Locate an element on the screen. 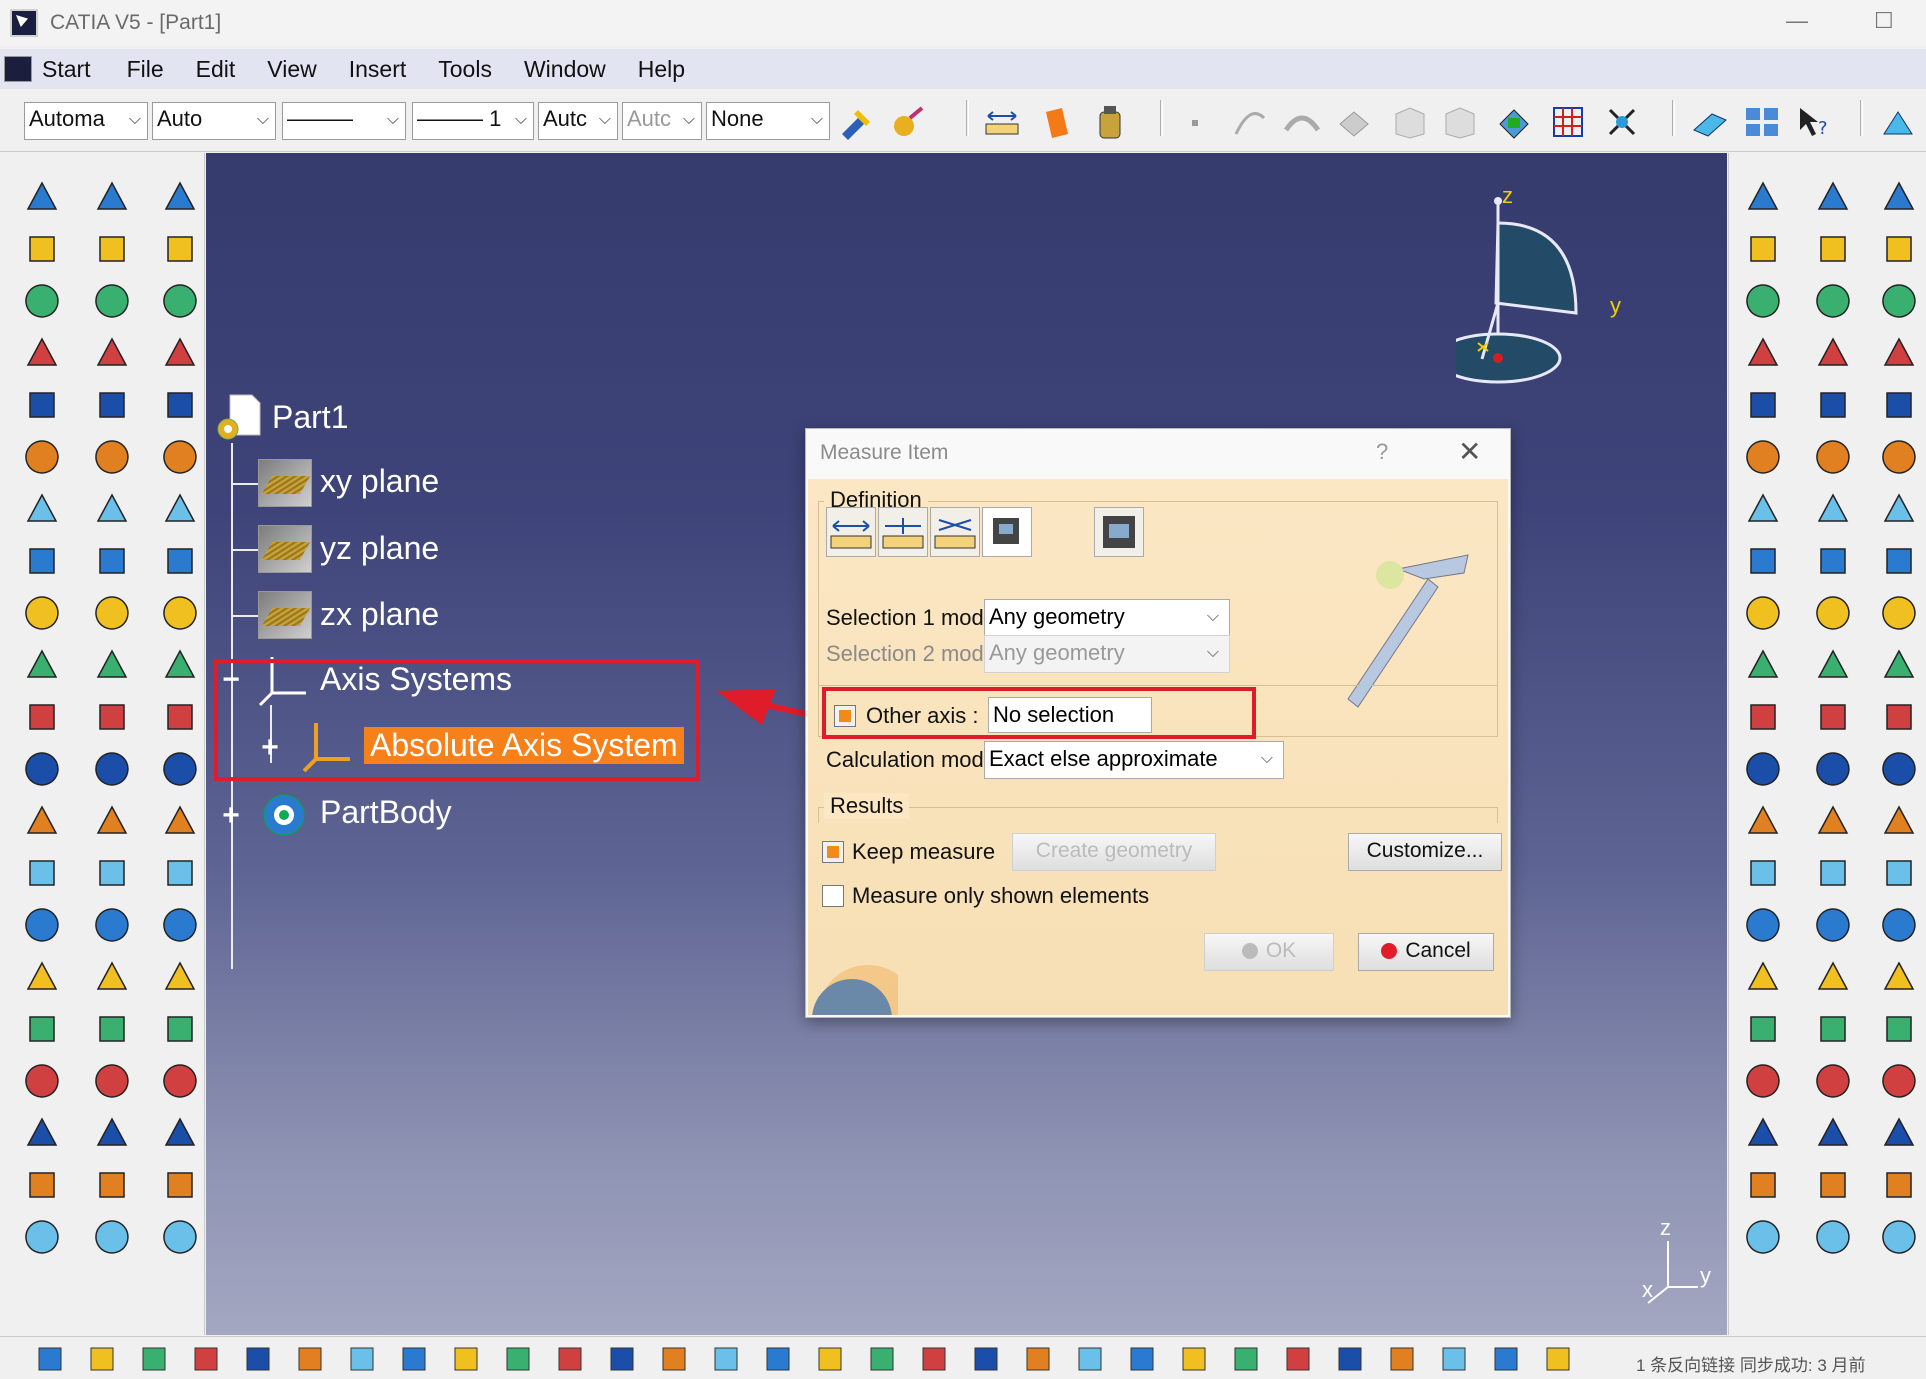 The image size is (1926, 1379). measure-mode-chain-button is located at coordinates (903, 532).